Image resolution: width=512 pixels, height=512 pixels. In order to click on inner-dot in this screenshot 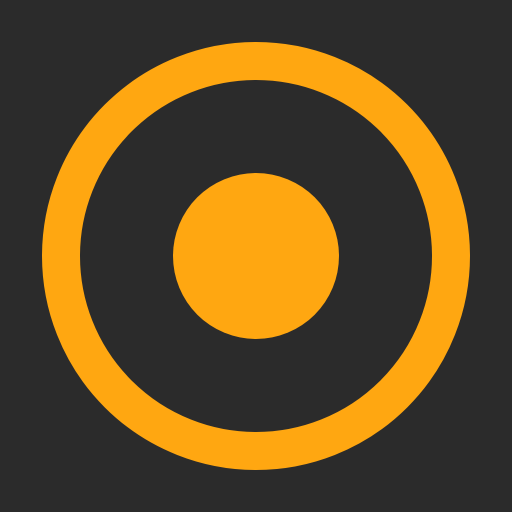, I will do `click(256, 256)`.